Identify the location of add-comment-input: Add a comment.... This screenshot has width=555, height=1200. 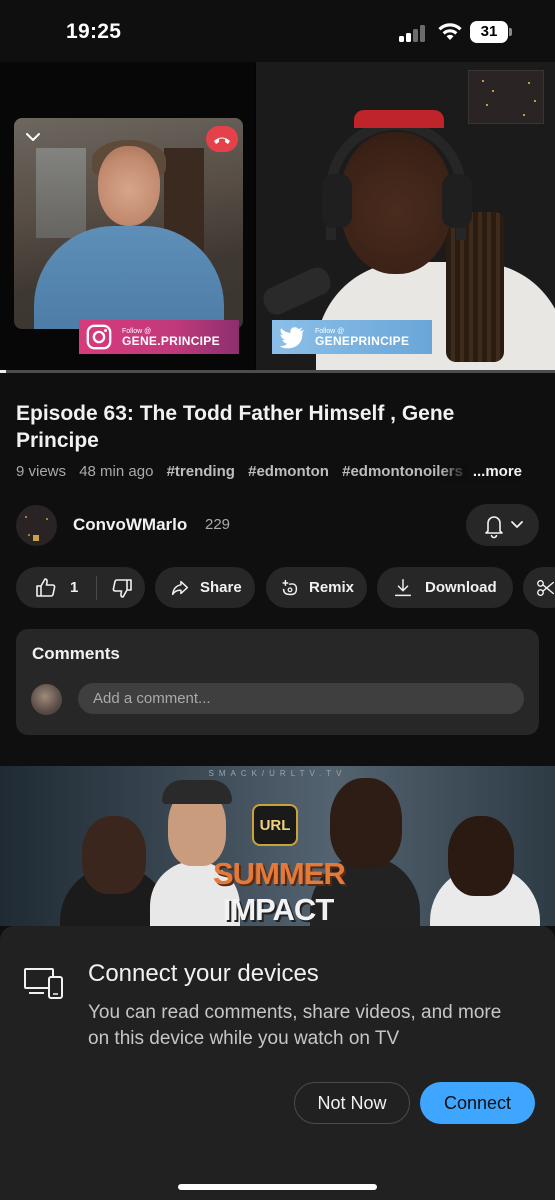
(301, 698).